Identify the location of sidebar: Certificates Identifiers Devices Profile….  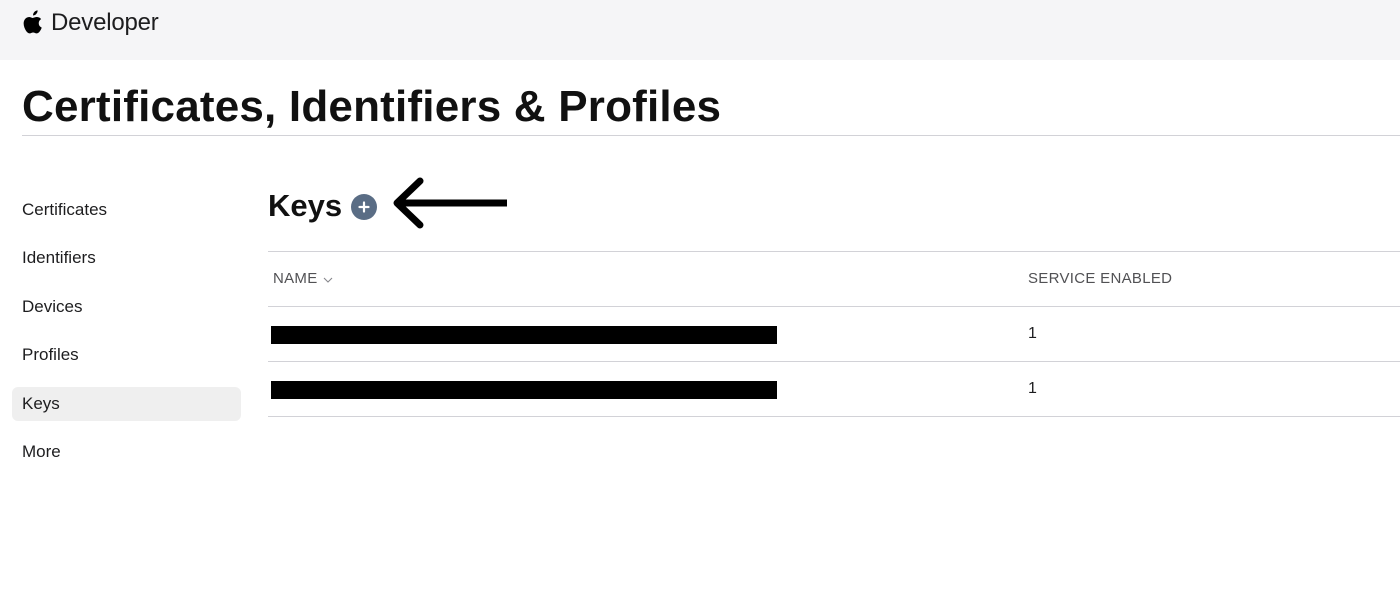
(126, 338).